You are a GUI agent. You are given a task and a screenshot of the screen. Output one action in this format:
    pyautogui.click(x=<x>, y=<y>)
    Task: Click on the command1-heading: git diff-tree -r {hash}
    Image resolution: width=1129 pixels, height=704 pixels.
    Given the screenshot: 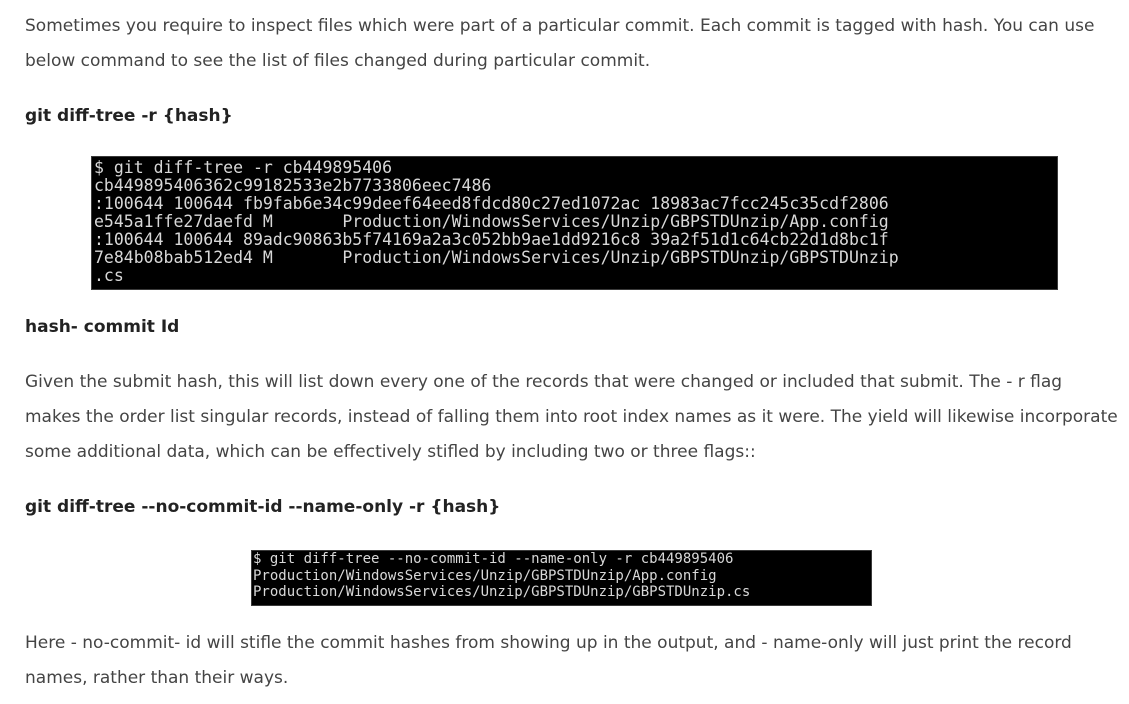 What is the action you would take?
    pyautogui.click(x=129, y=116)
    